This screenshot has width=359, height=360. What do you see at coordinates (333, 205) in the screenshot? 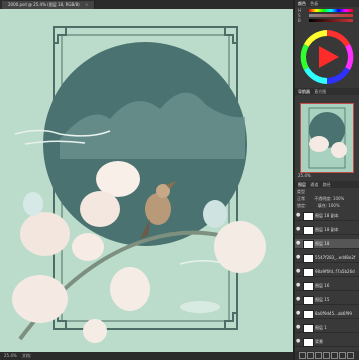
I see `fill-value: 100%` at bounding box center [333, 205].